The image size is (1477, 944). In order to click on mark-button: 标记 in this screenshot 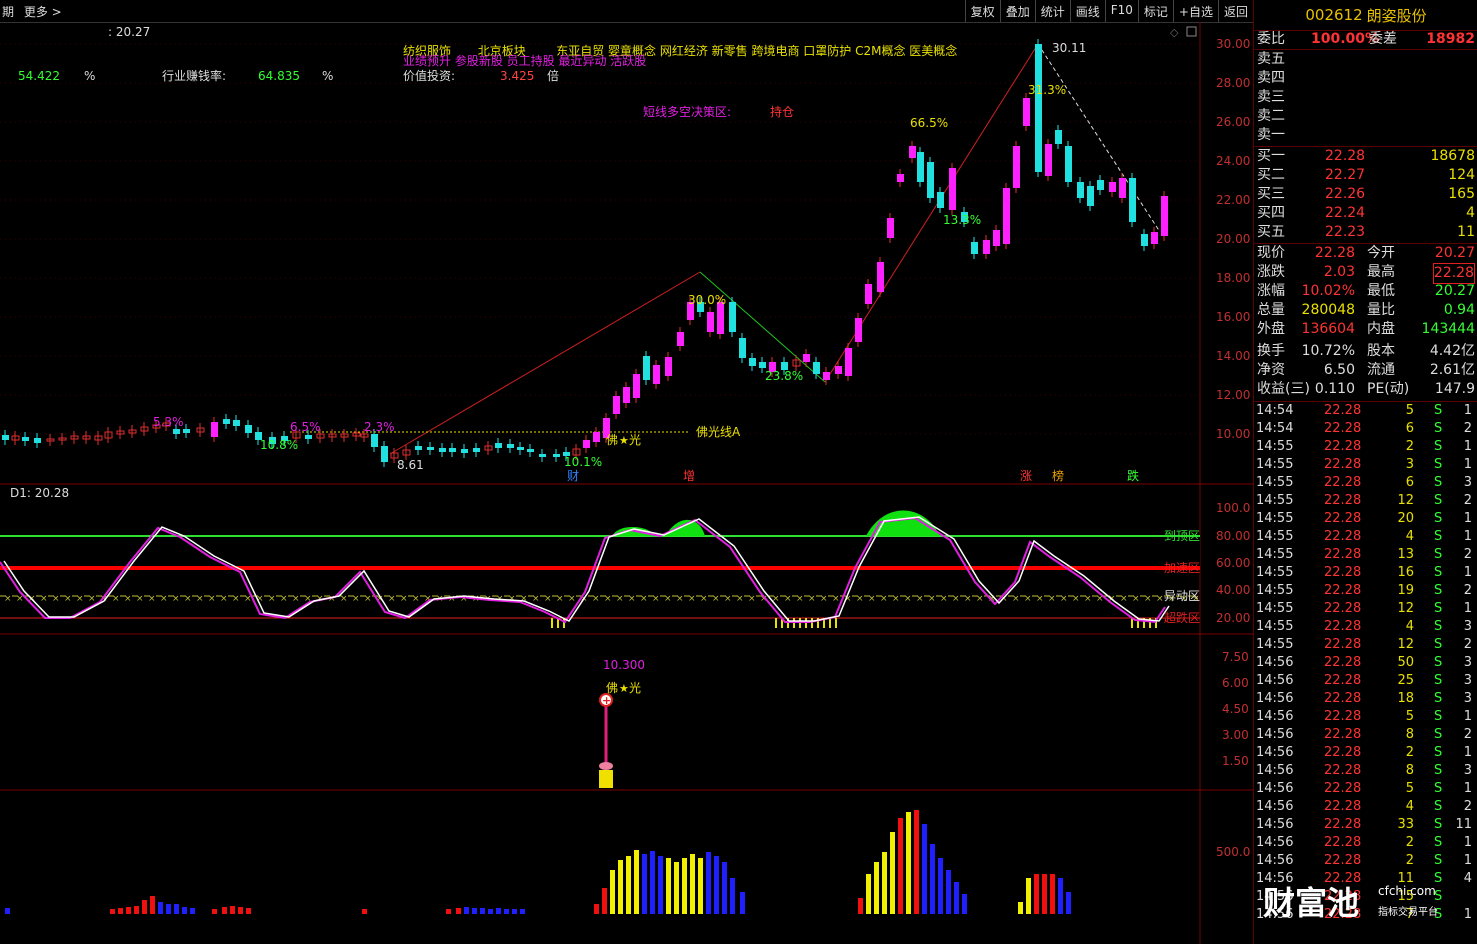, I will do `click(1155, 11)`.